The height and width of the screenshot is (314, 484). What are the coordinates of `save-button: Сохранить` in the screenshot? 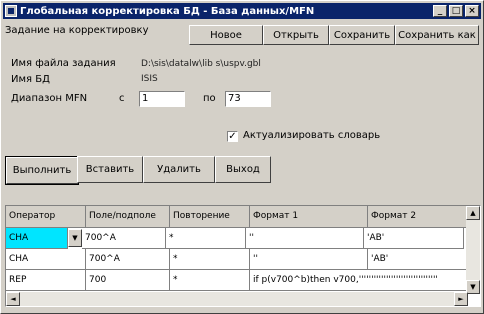 It's located at (362, 35).